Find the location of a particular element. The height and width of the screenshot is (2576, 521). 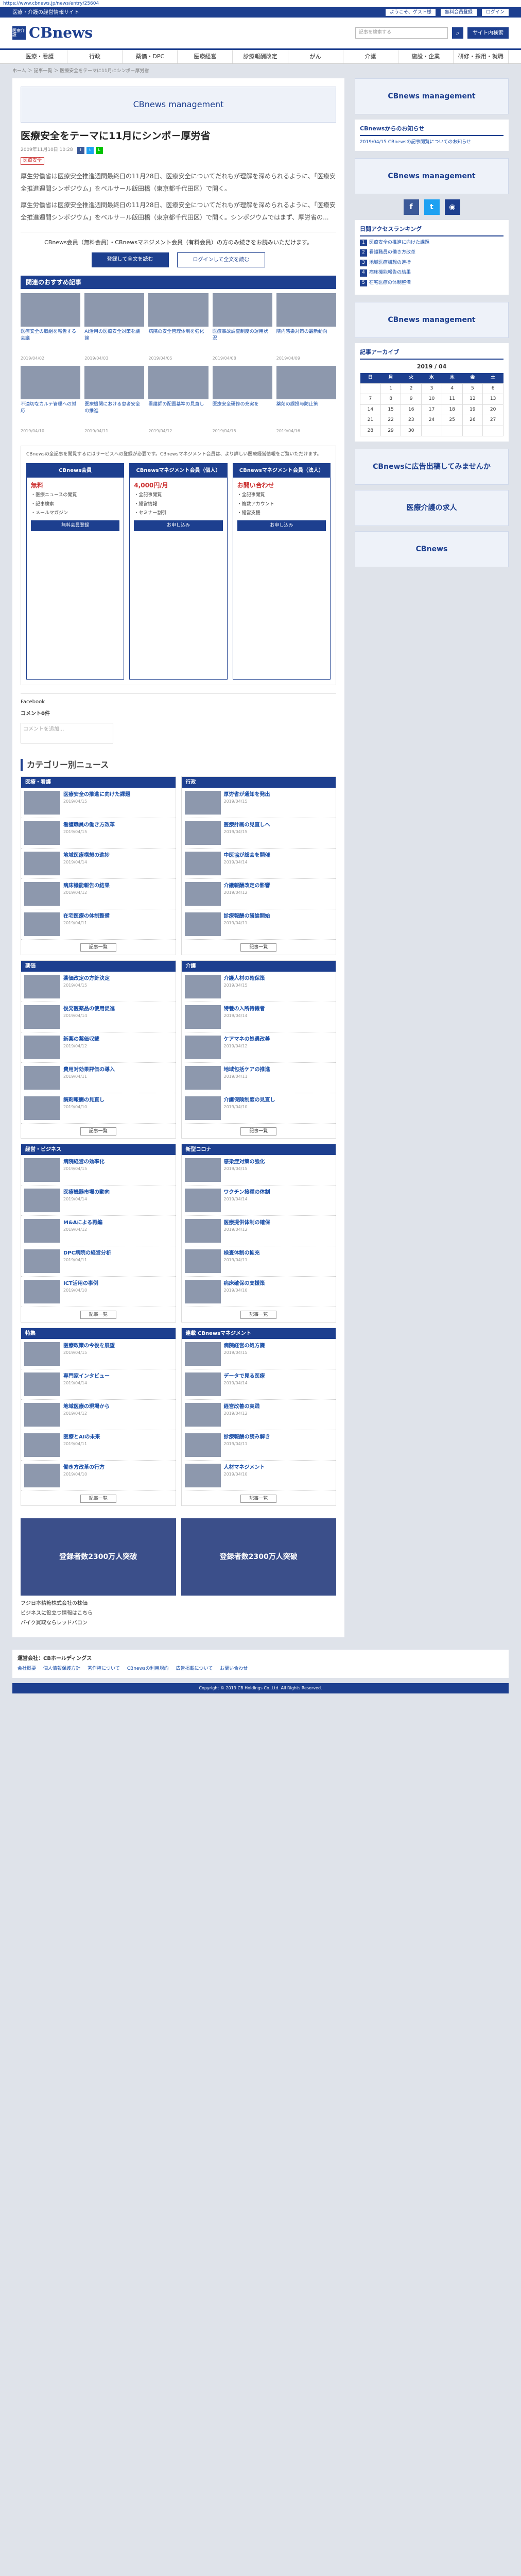

category-item: データで見る医療 2019/04/14 is located at coordinates (258, 1384).